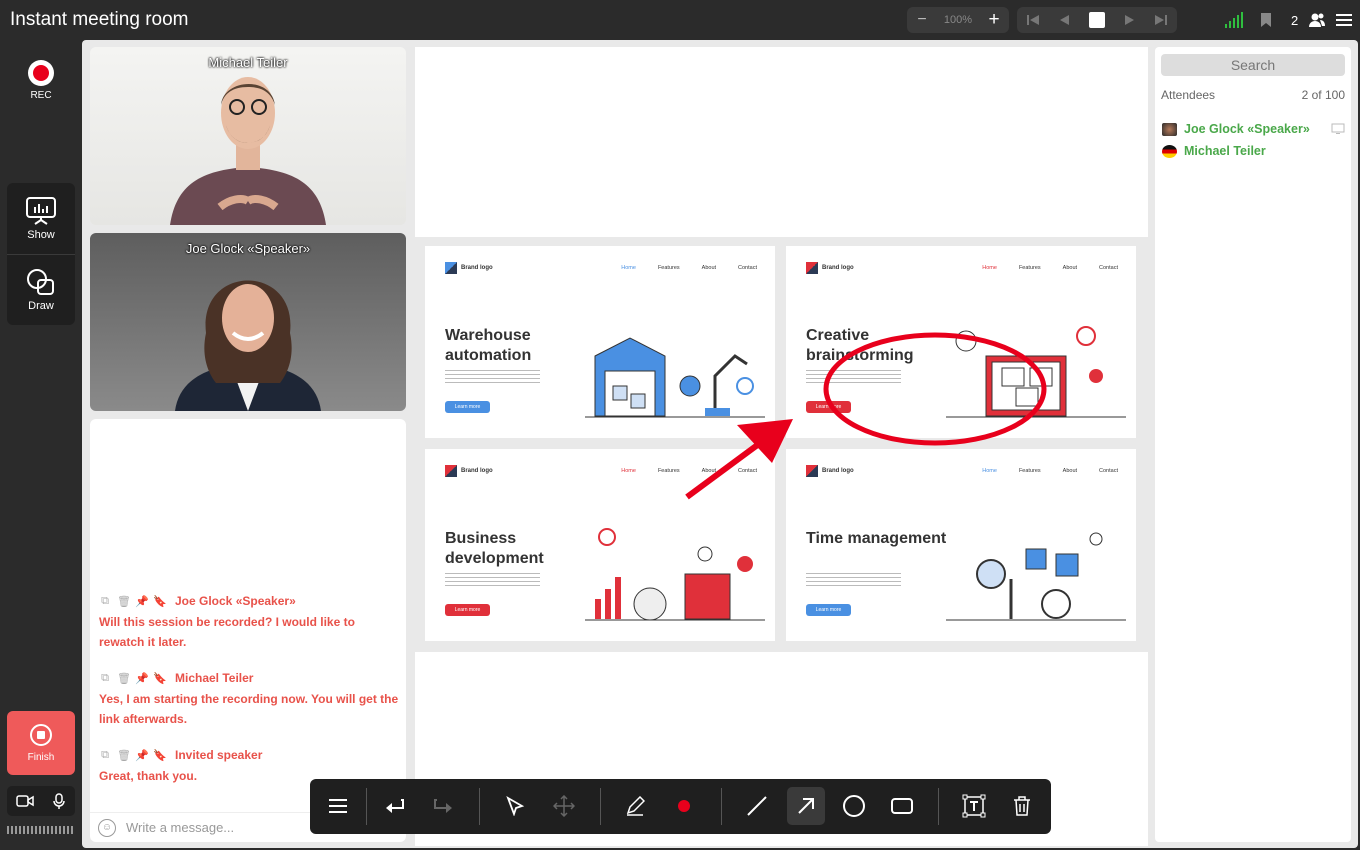 Image resolution: width=1360 pixels, height=850 pixels. Describe the element at coordinates (41, 830) in the screenshot. I see `audio-level-meter` at that location.